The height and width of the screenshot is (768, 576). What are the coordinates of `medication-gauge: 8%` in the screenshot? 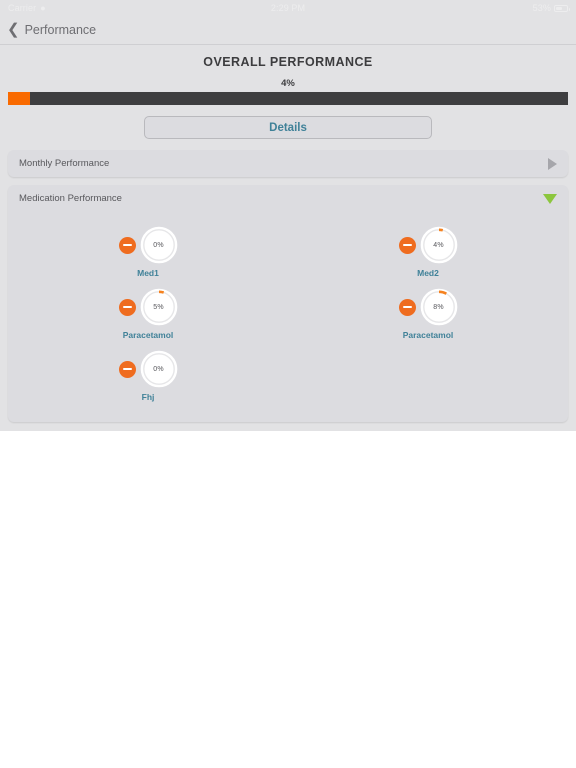 It's located at (439, 307).